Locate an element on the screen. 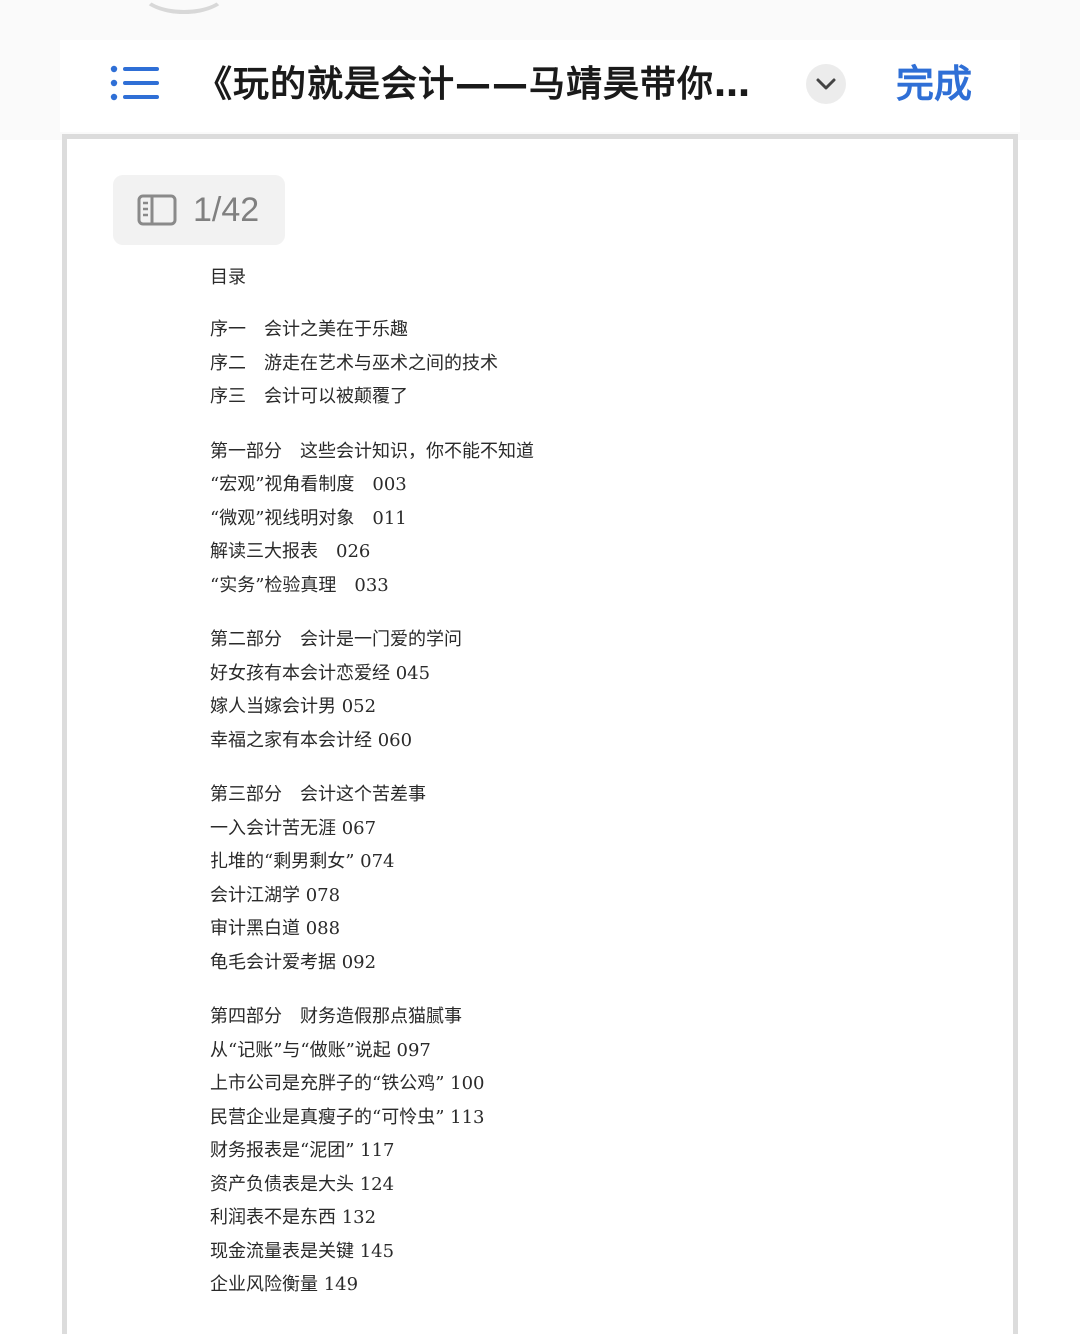 The width and height of the screenshot is (1080, 1334). toc-line: 嫁人当嫁会计男 052 is located at coordinates (293, 706).